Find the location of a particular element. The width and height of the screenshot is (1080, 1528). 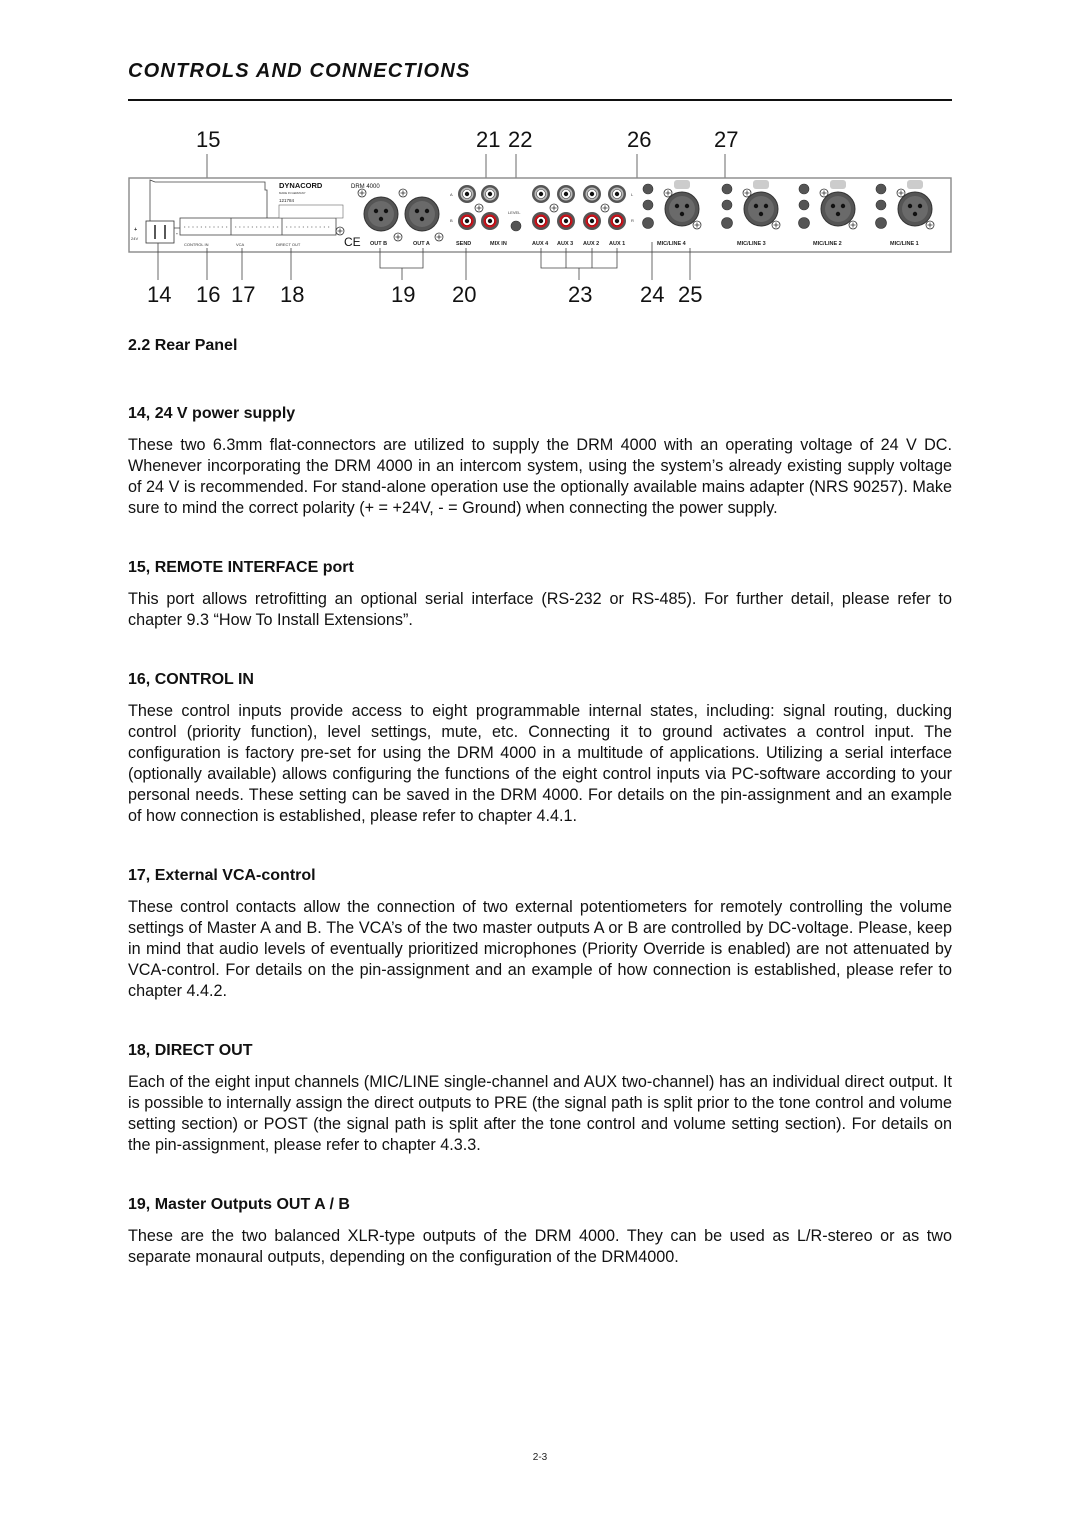

mic-line-2-label: MIC/LINE 2 is located at coordinates (827, 244).